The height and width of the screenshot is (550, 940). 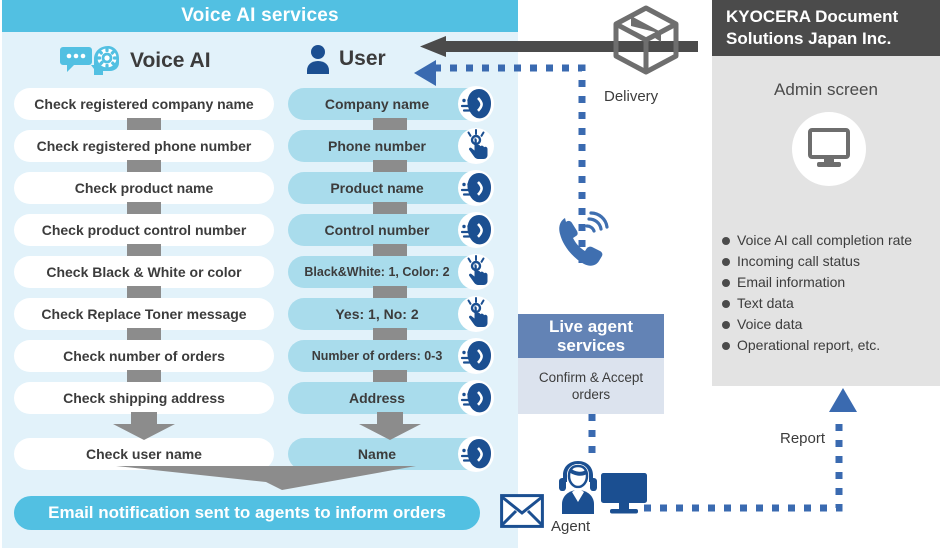 I want to click on ai-step-row: Check product control number, so click(x=144, y=230).